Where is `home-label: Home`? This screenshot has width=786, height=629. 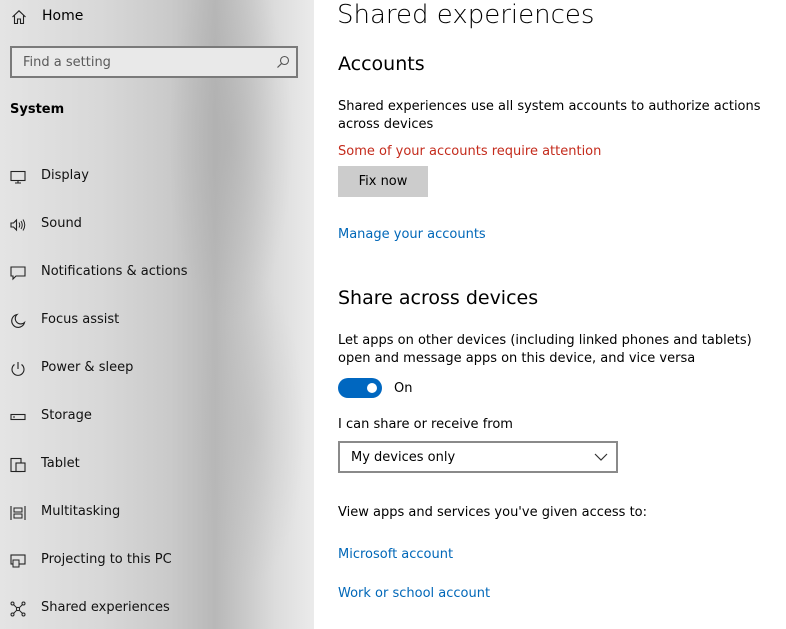
home-label: Home is located at coordinates (63, 16).